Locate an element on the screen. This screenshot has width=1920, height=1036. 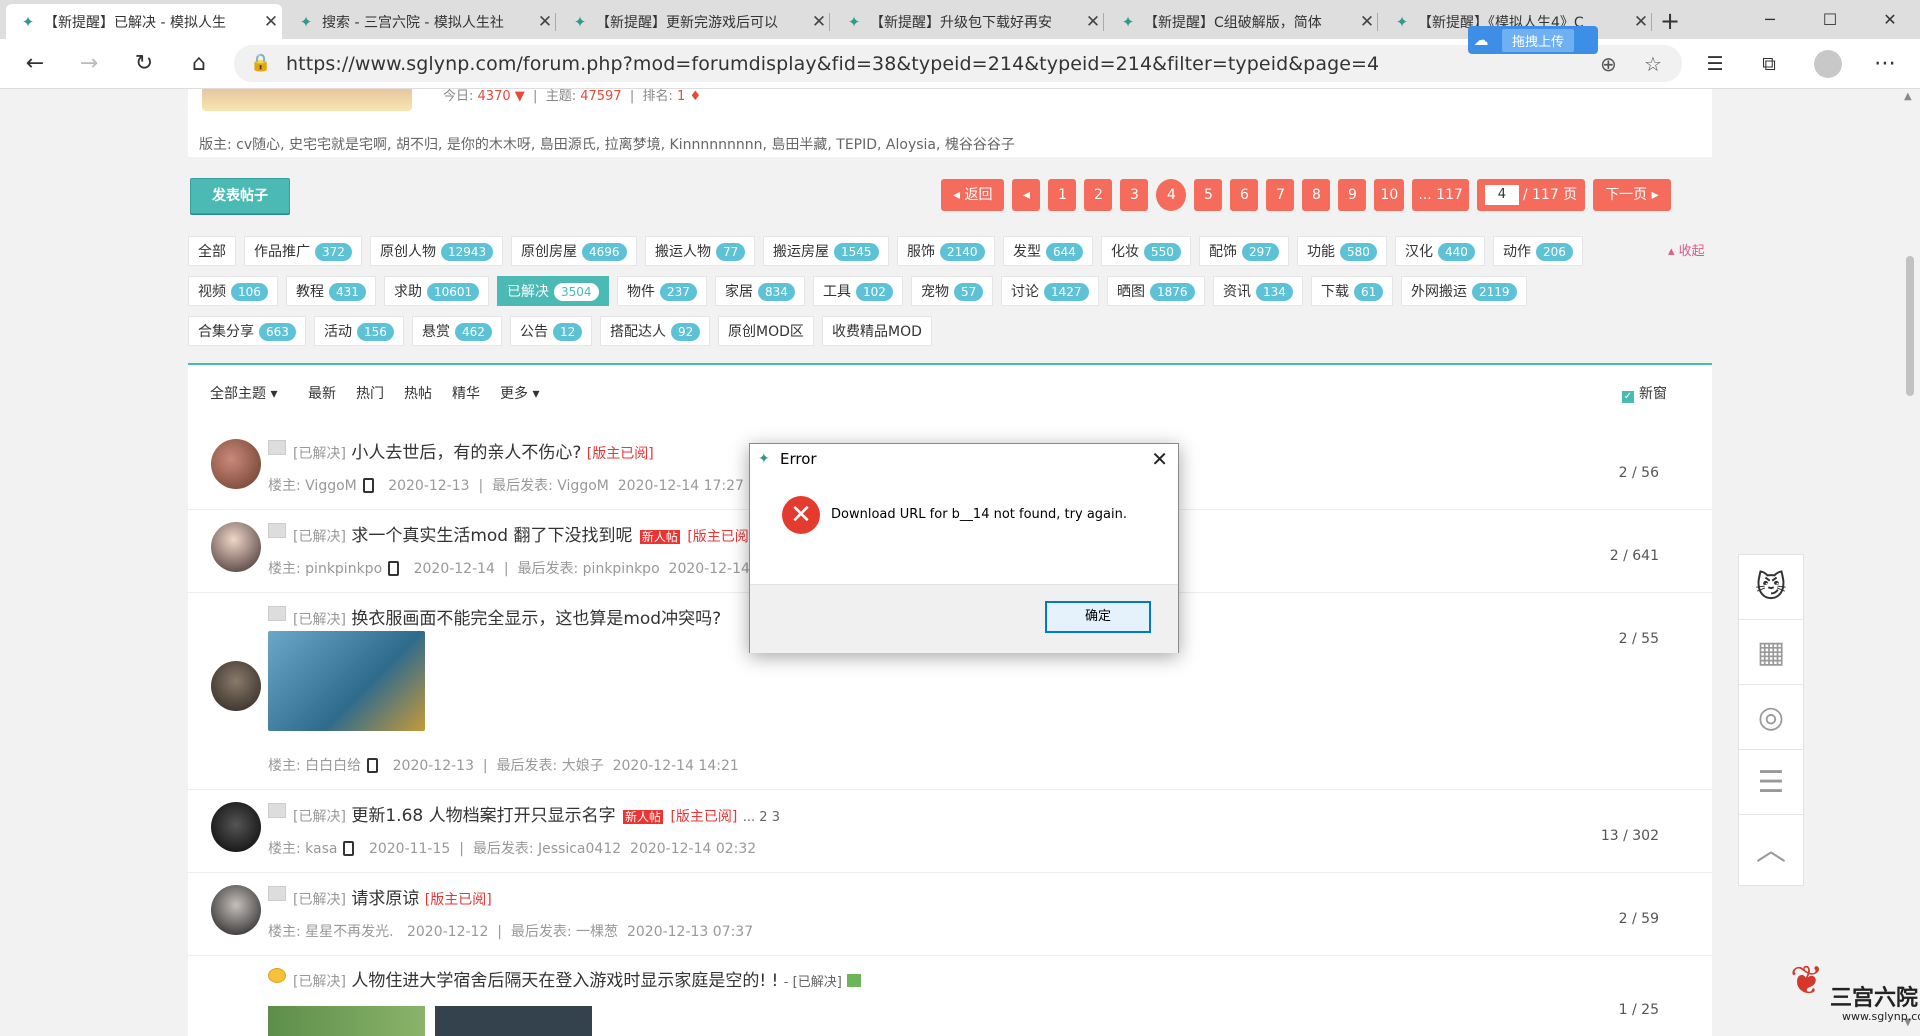
pager-next-button: 下一页 ▸ is located at coordinates (1632, 195).